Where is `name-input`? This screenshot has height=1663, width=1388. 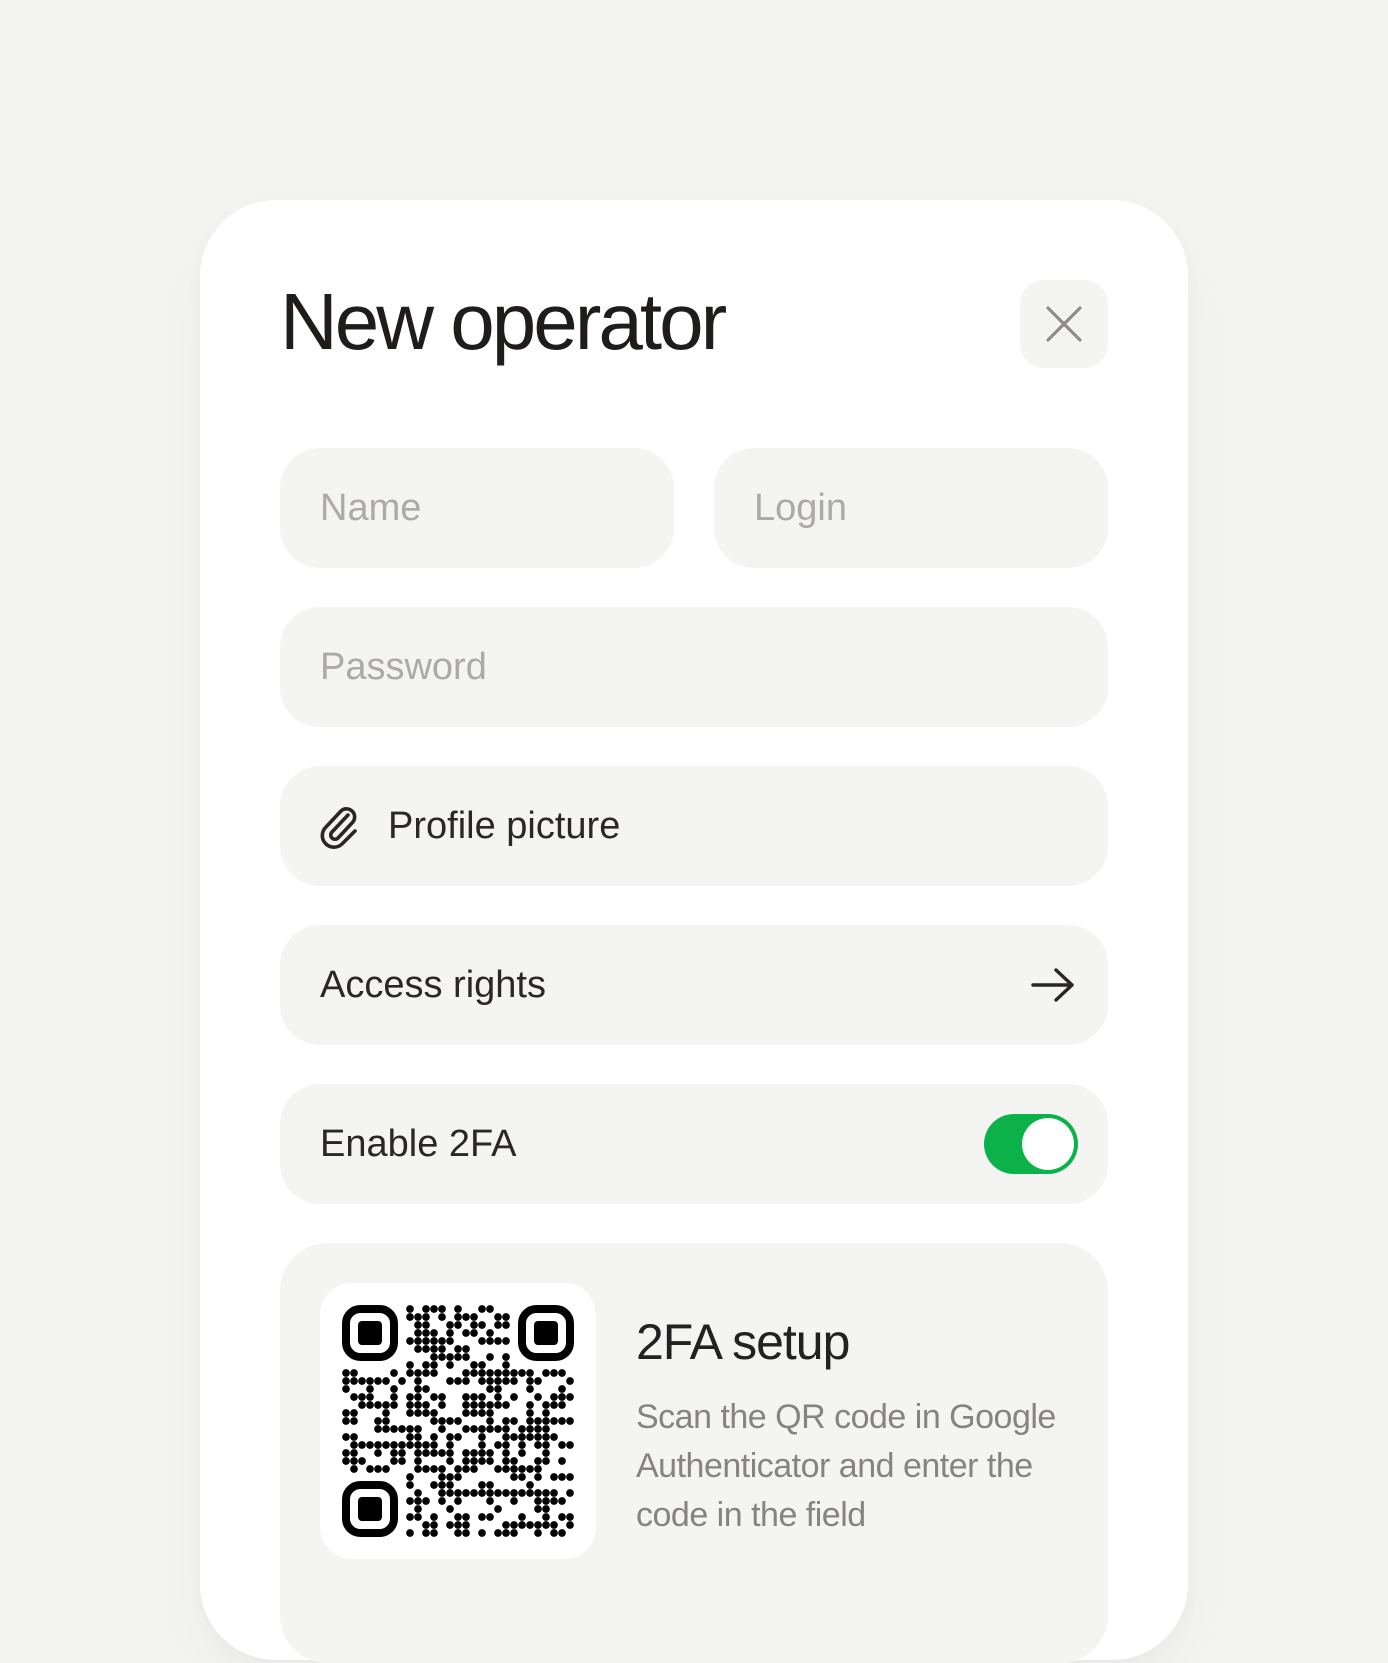
name-input is located at coordinates (497, 508).